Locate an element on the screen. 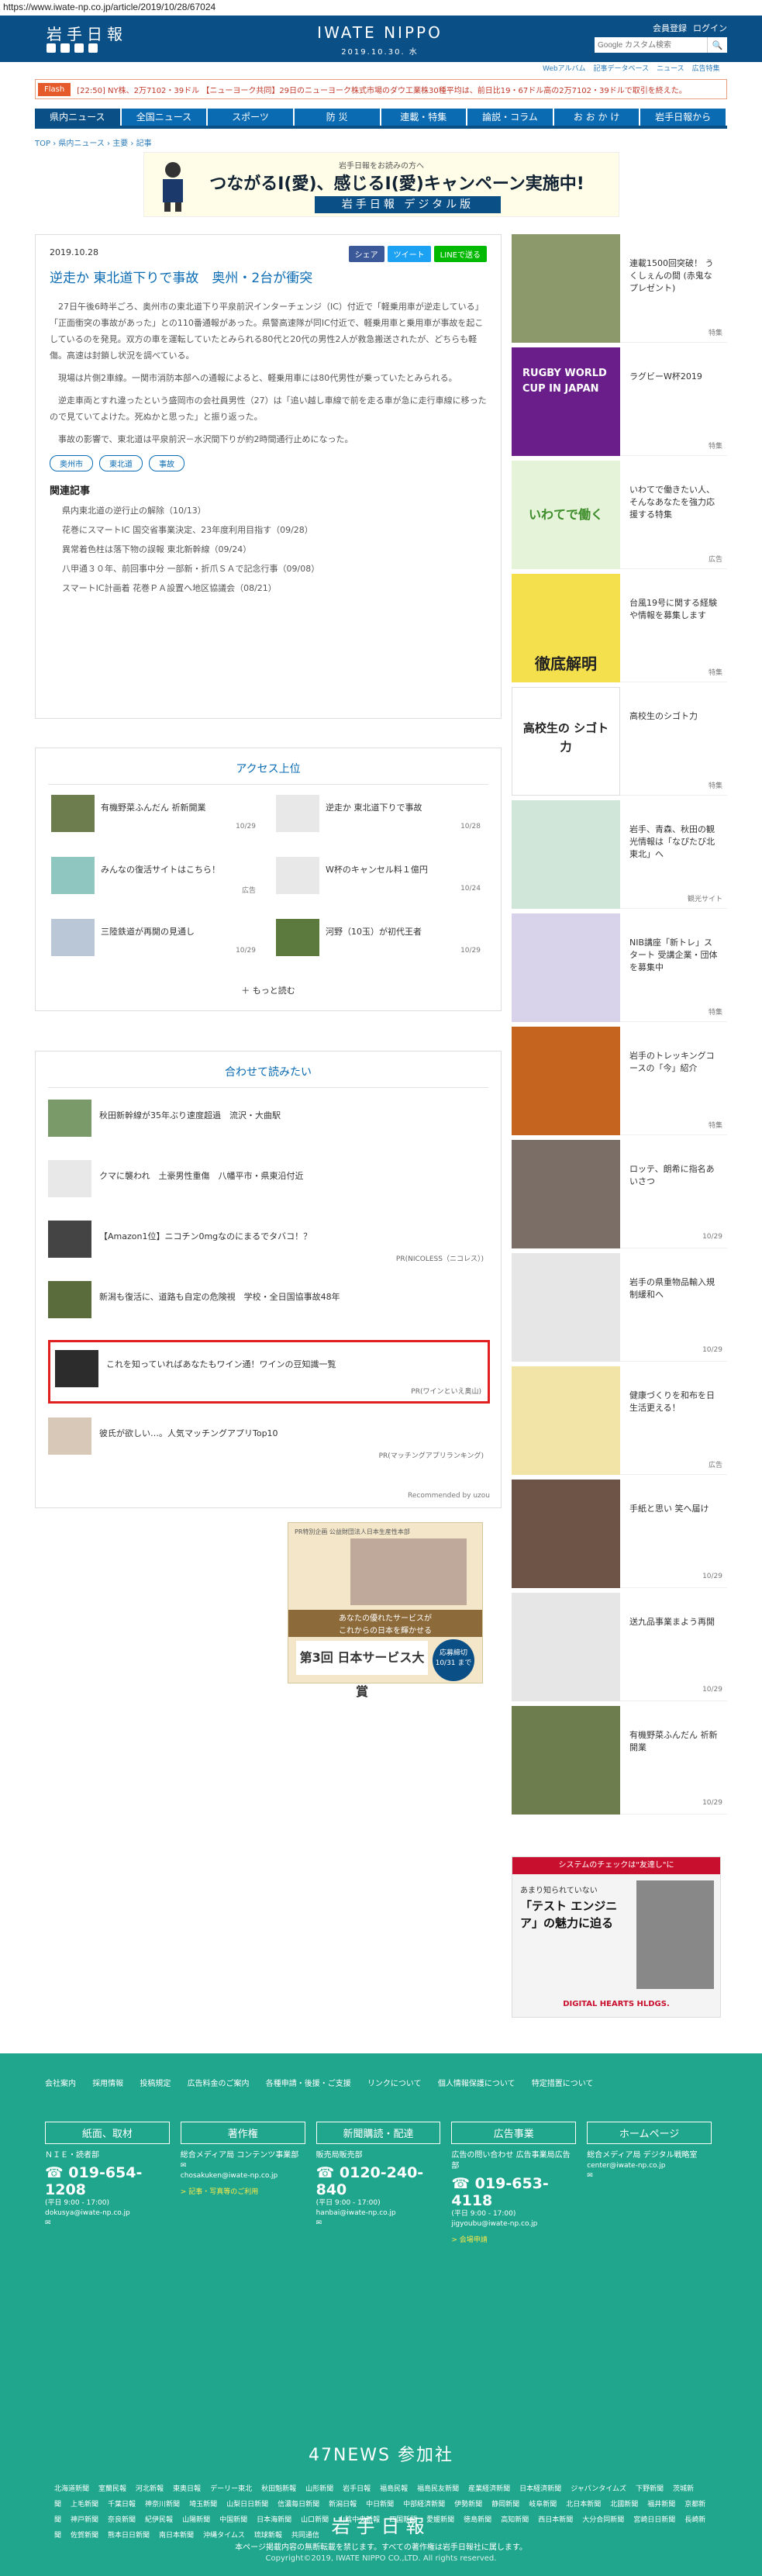  nav-sports: スポーツ is located at coordinates (251, 118).